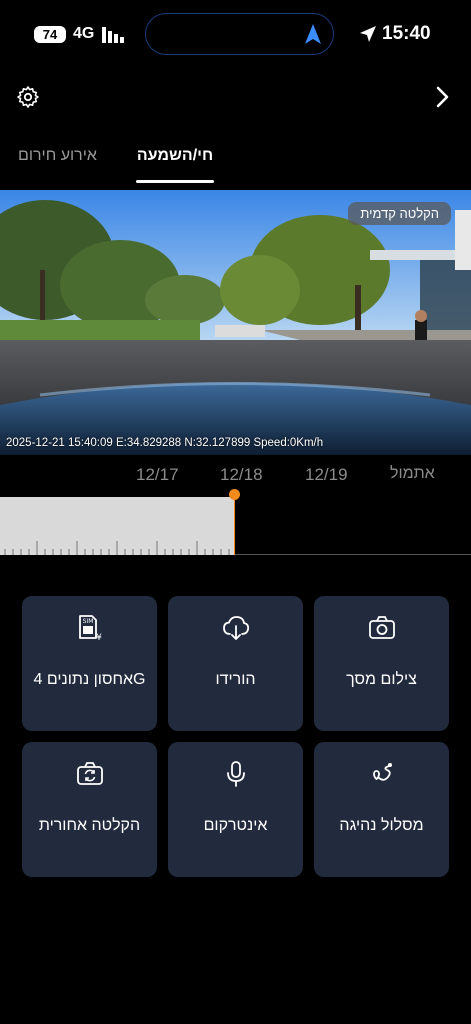  I want to click on signal-icon, so click(113, 35).